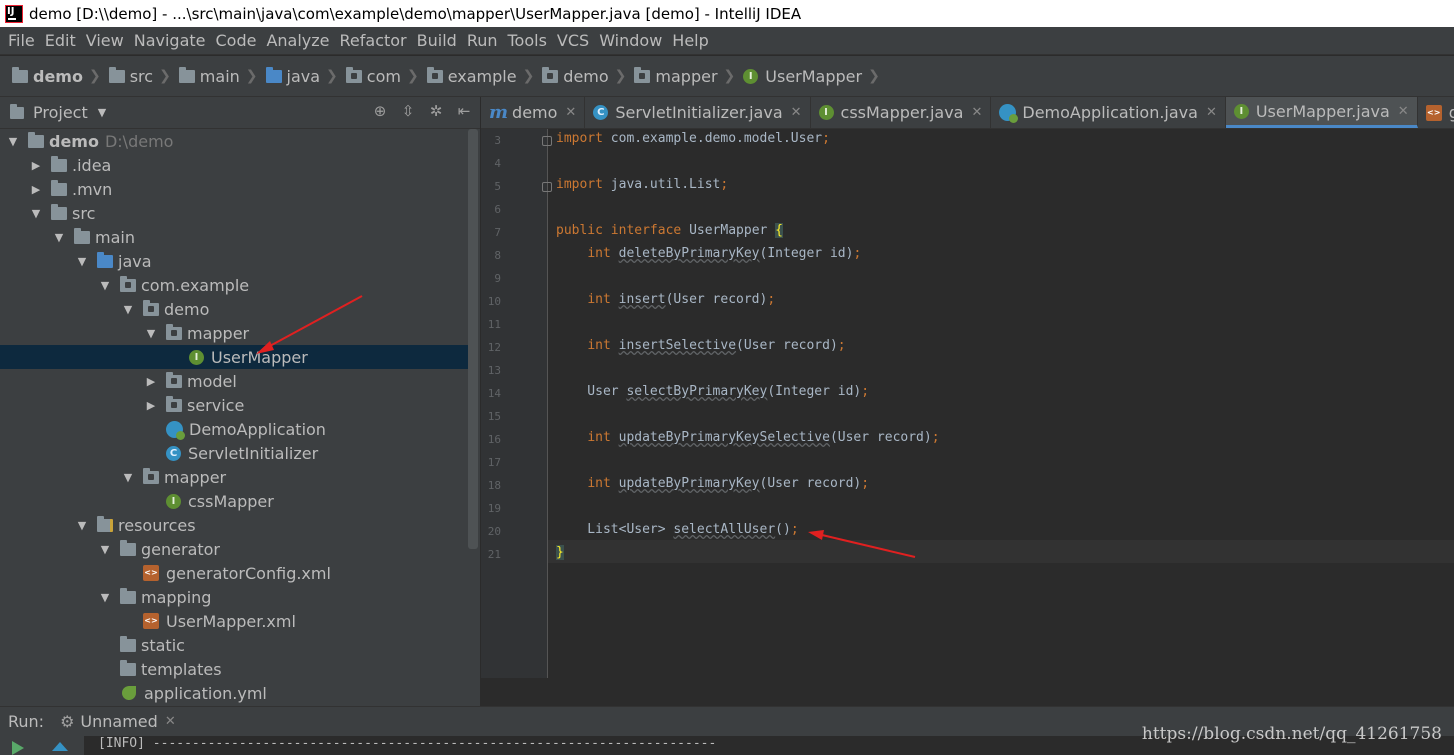  Describe the element at coordinates (380, 111) in the screenshot. I see `locate-icon: ⊕` at that location.